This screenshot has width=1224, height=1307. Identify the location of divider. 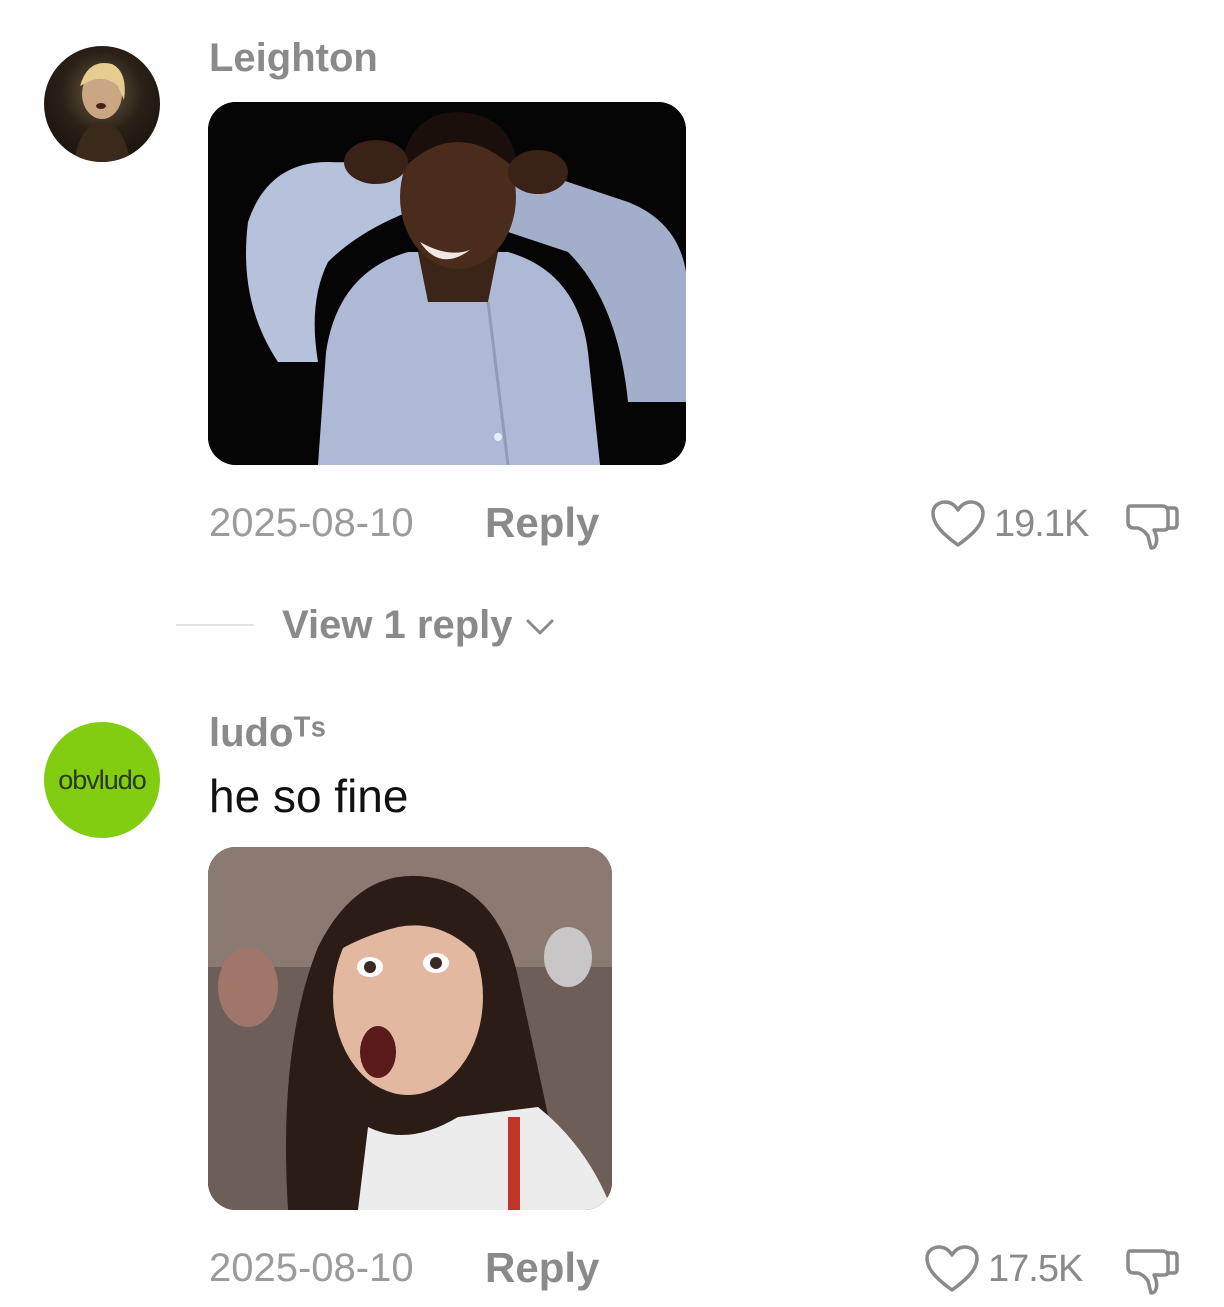
(215, 625).